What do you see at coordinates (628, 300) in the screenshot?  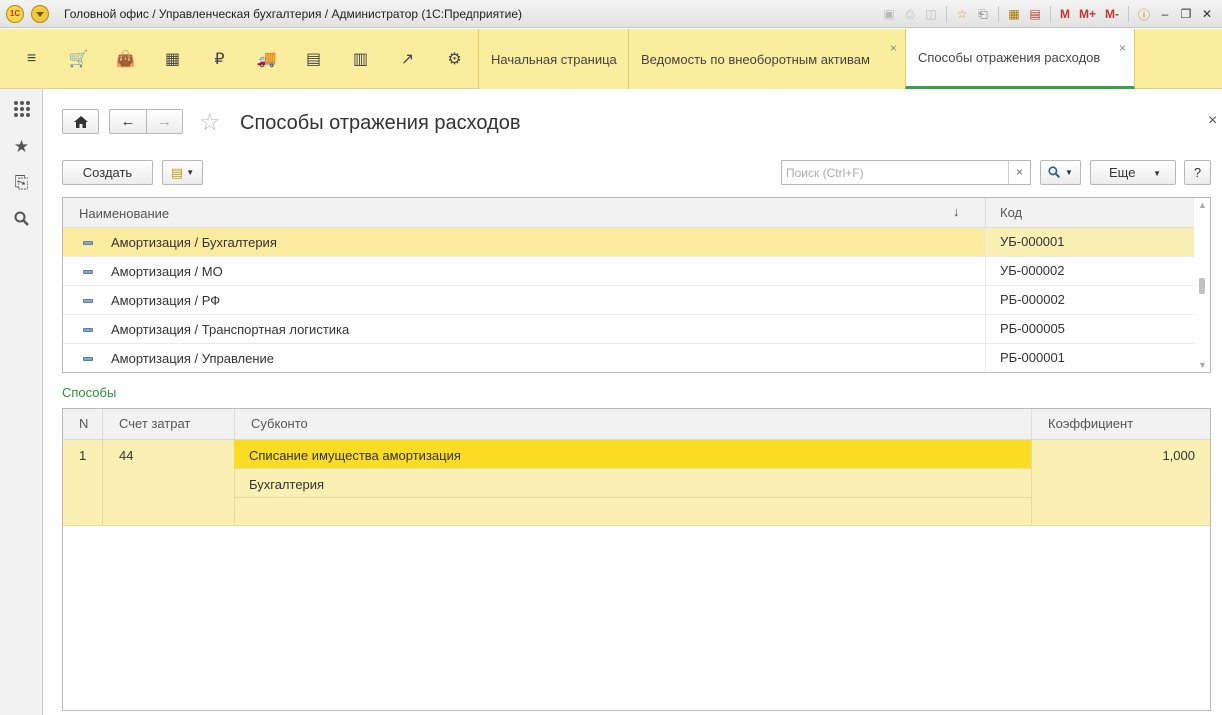 I see `table-row: Амортизация / РФ РБ-000002` at bounding box center [628, 300].